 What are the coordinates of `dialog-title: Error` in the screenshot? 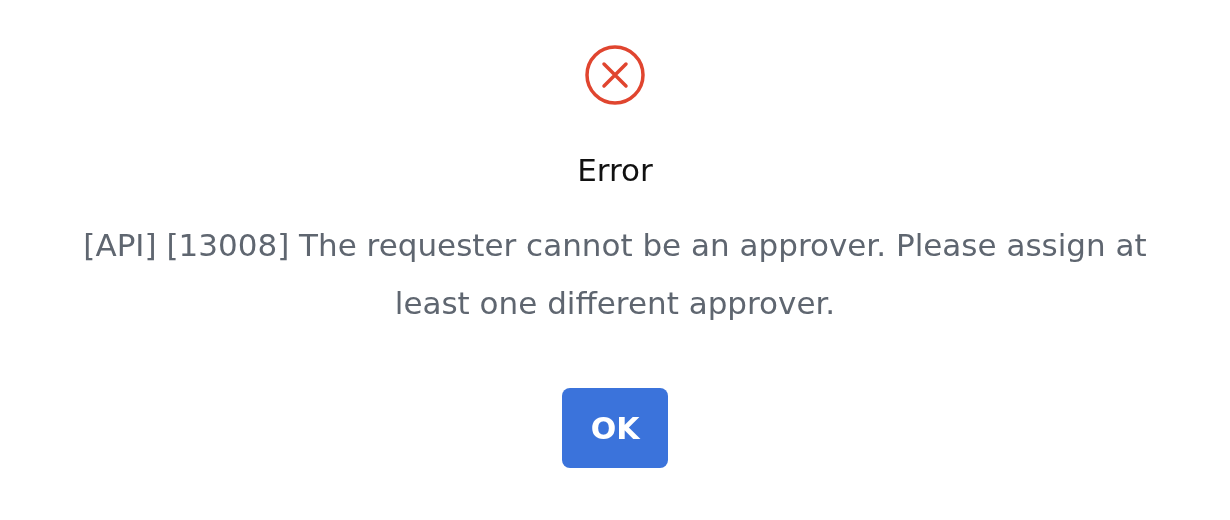 It's located at (615, 170).